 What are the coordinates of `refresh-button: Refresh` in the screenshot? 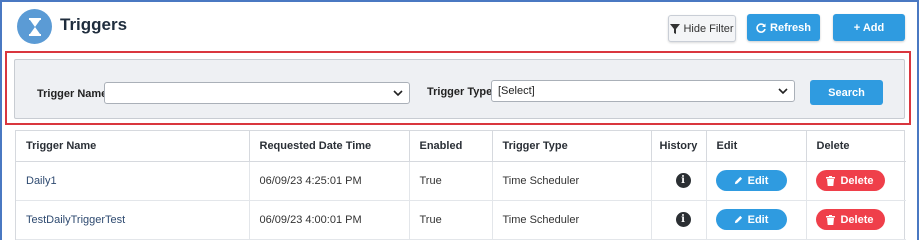 It's located at (783, 27).